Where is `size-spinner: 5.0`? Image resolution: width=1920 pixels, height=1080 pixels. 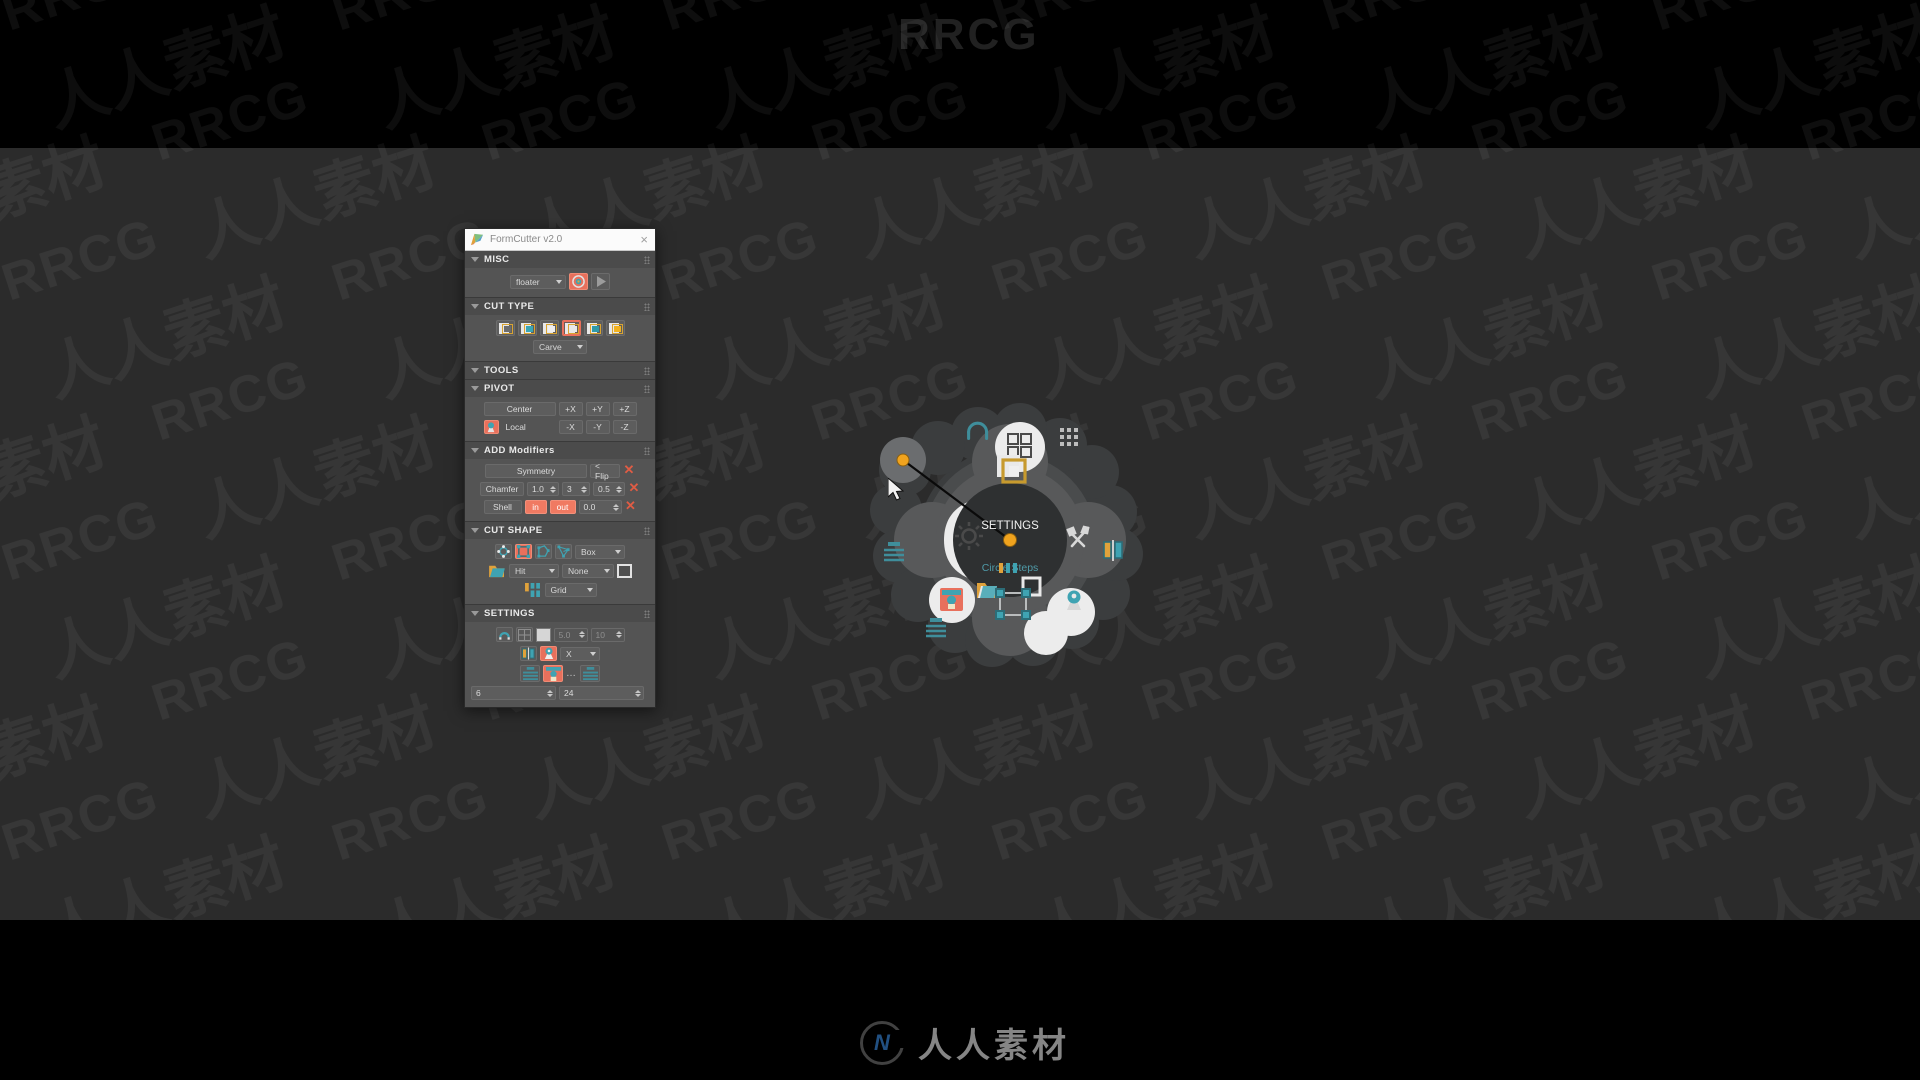 size-spinner: 5.0 is located at coordinates (570, 634).